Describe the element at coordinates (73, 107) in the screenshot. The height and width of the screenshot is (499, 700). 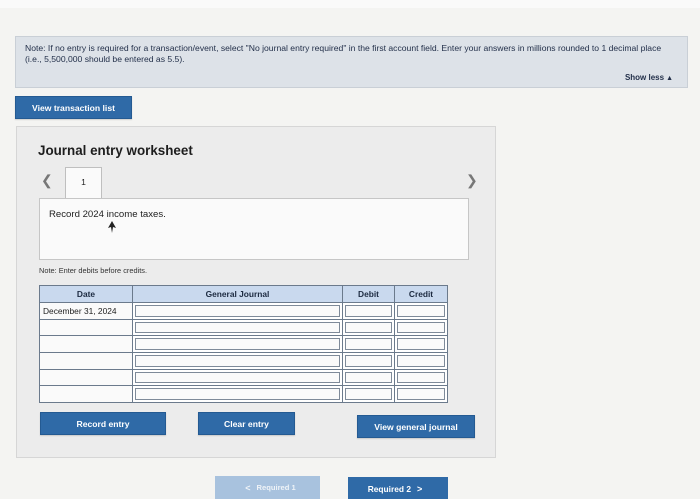
I see `view-transaction-list-button: View transaction list` at that location.